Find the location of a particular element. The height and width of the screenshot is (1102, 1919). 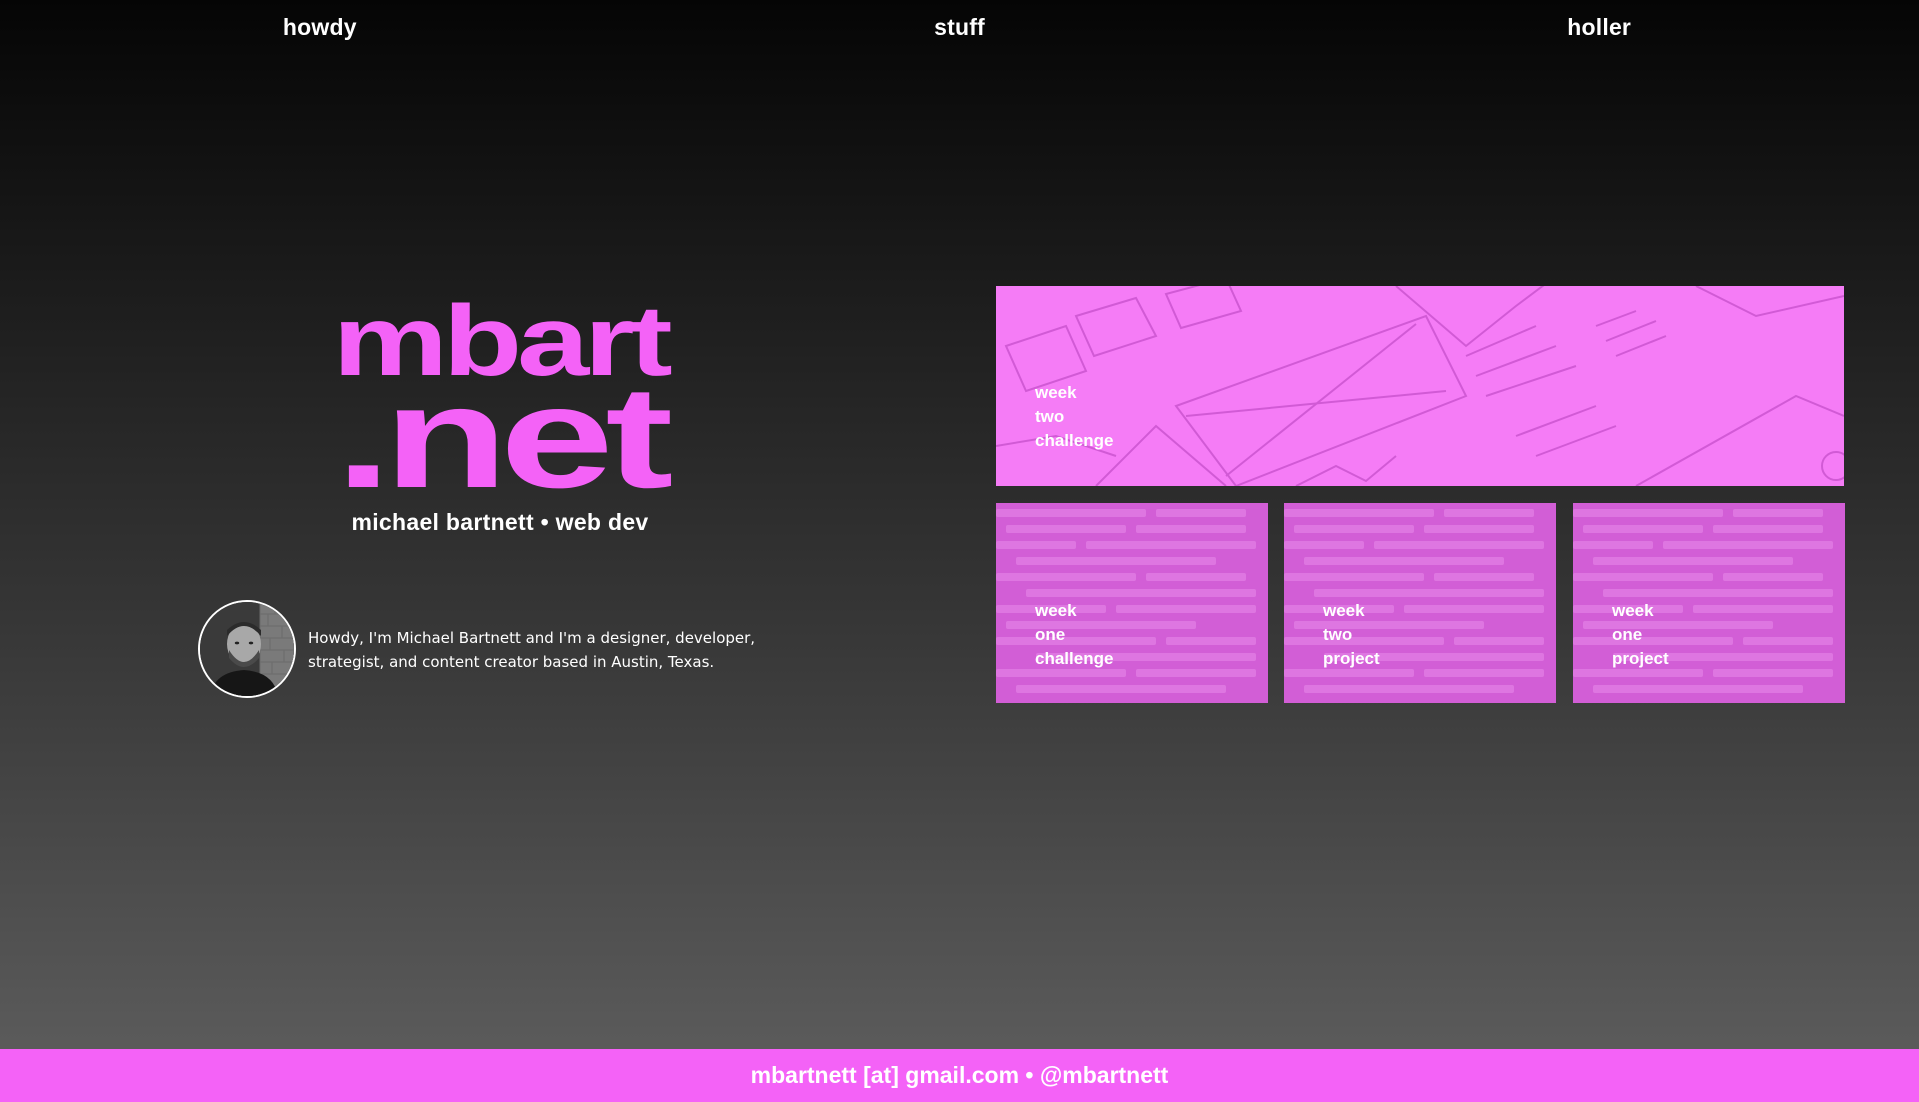

site-logo: mbart .net is located at coordinates (500, 395).